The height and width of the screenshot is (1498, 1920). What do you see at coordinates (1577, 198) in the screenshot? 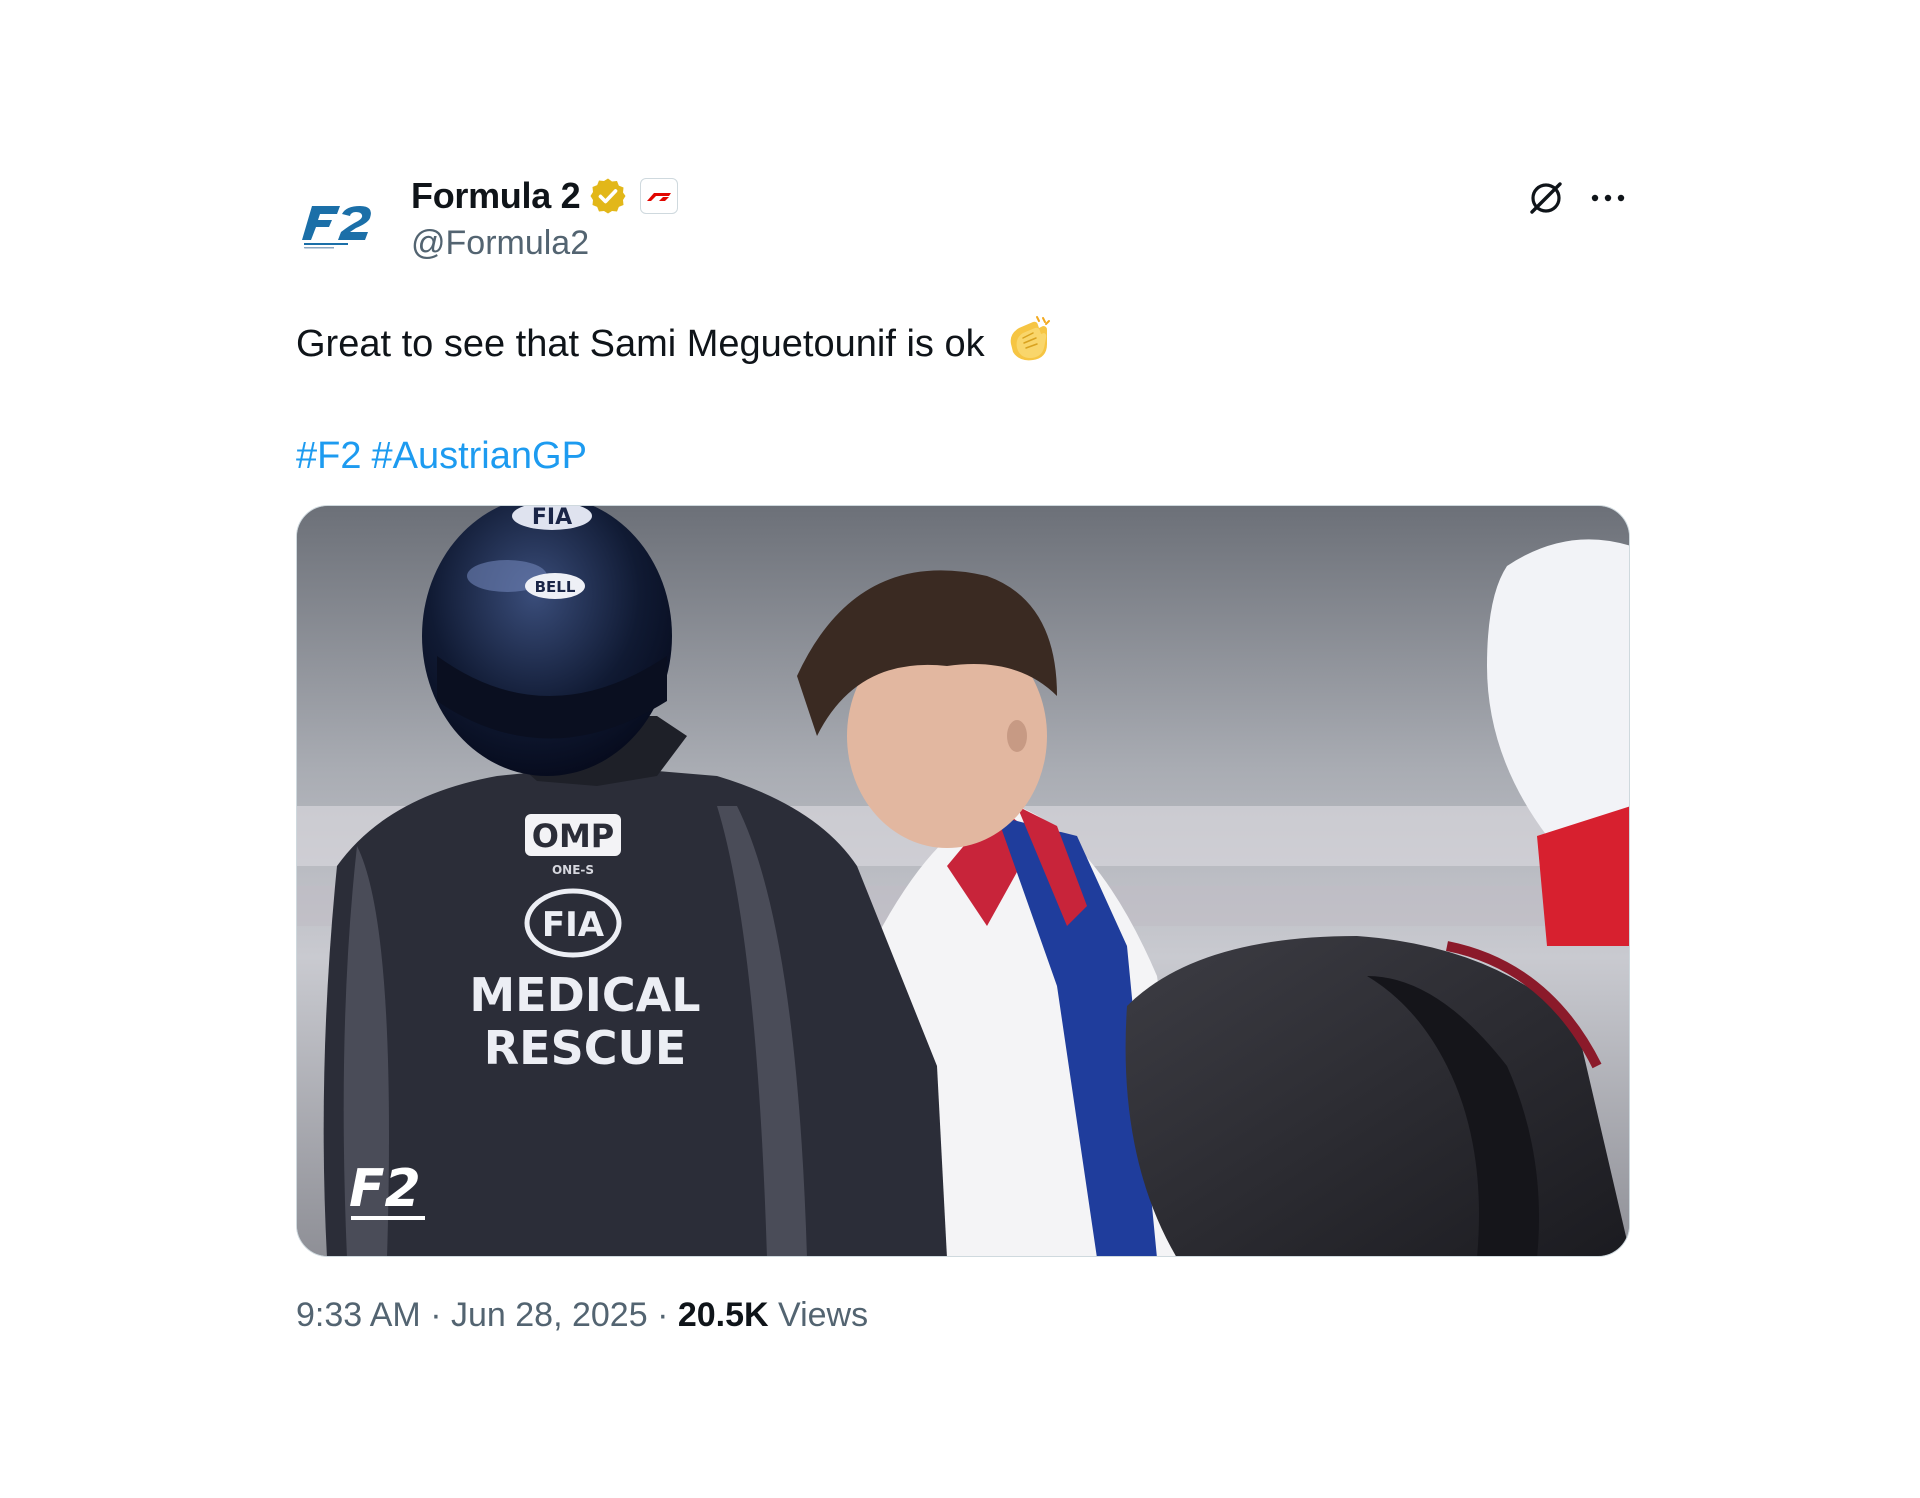
I see `tweet-actions` at bounding box center [1577, 198].